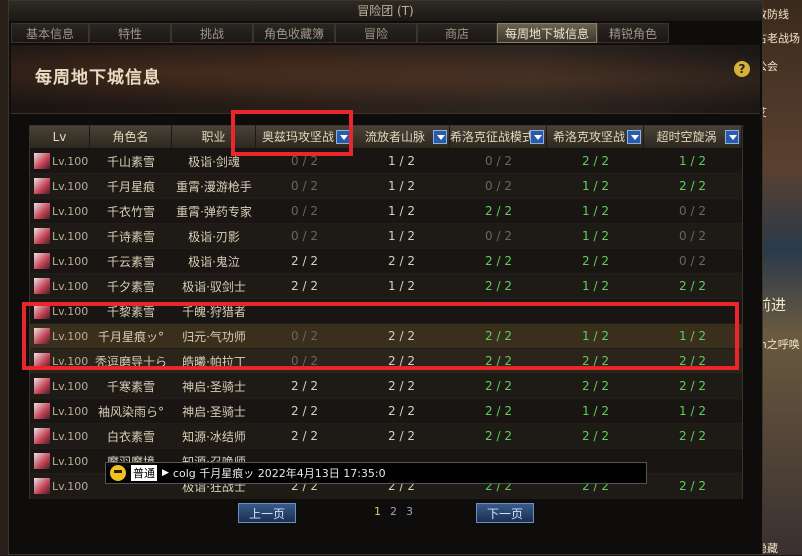 The width and height of the screenshot is (802, 556). Describe the element at coordinates (214, 286) in the screenshot. I see `character-job: 极诣·驭剑士` at that location.